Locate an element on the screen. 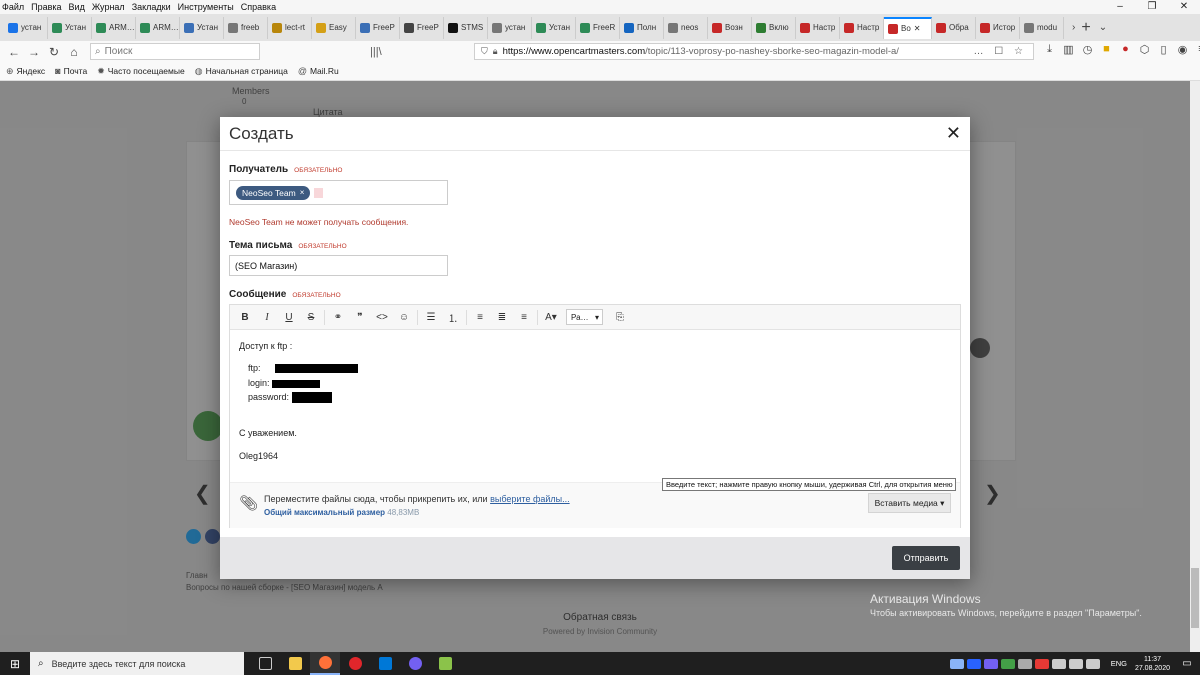 This screenshot has height=675, width=1200. code-icon: <> is located at coordinates (382, 317).